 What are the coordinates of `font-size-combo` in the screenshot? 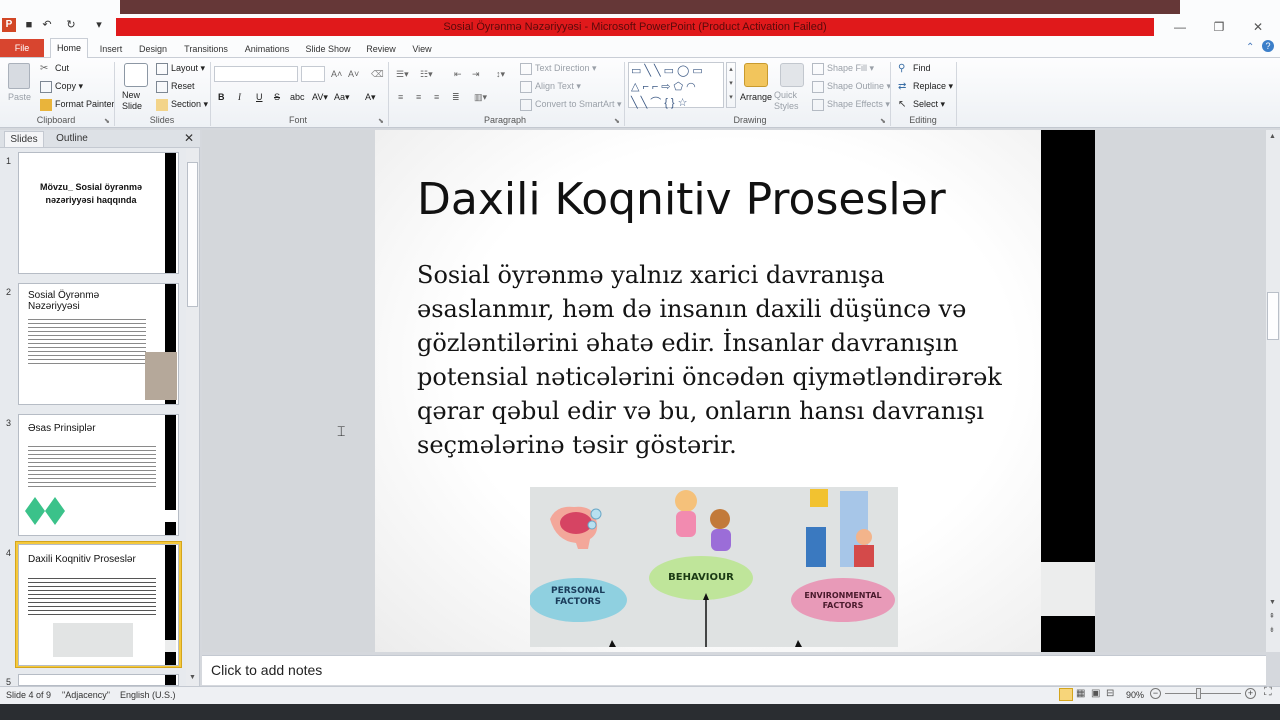 It's located at (313, 74).